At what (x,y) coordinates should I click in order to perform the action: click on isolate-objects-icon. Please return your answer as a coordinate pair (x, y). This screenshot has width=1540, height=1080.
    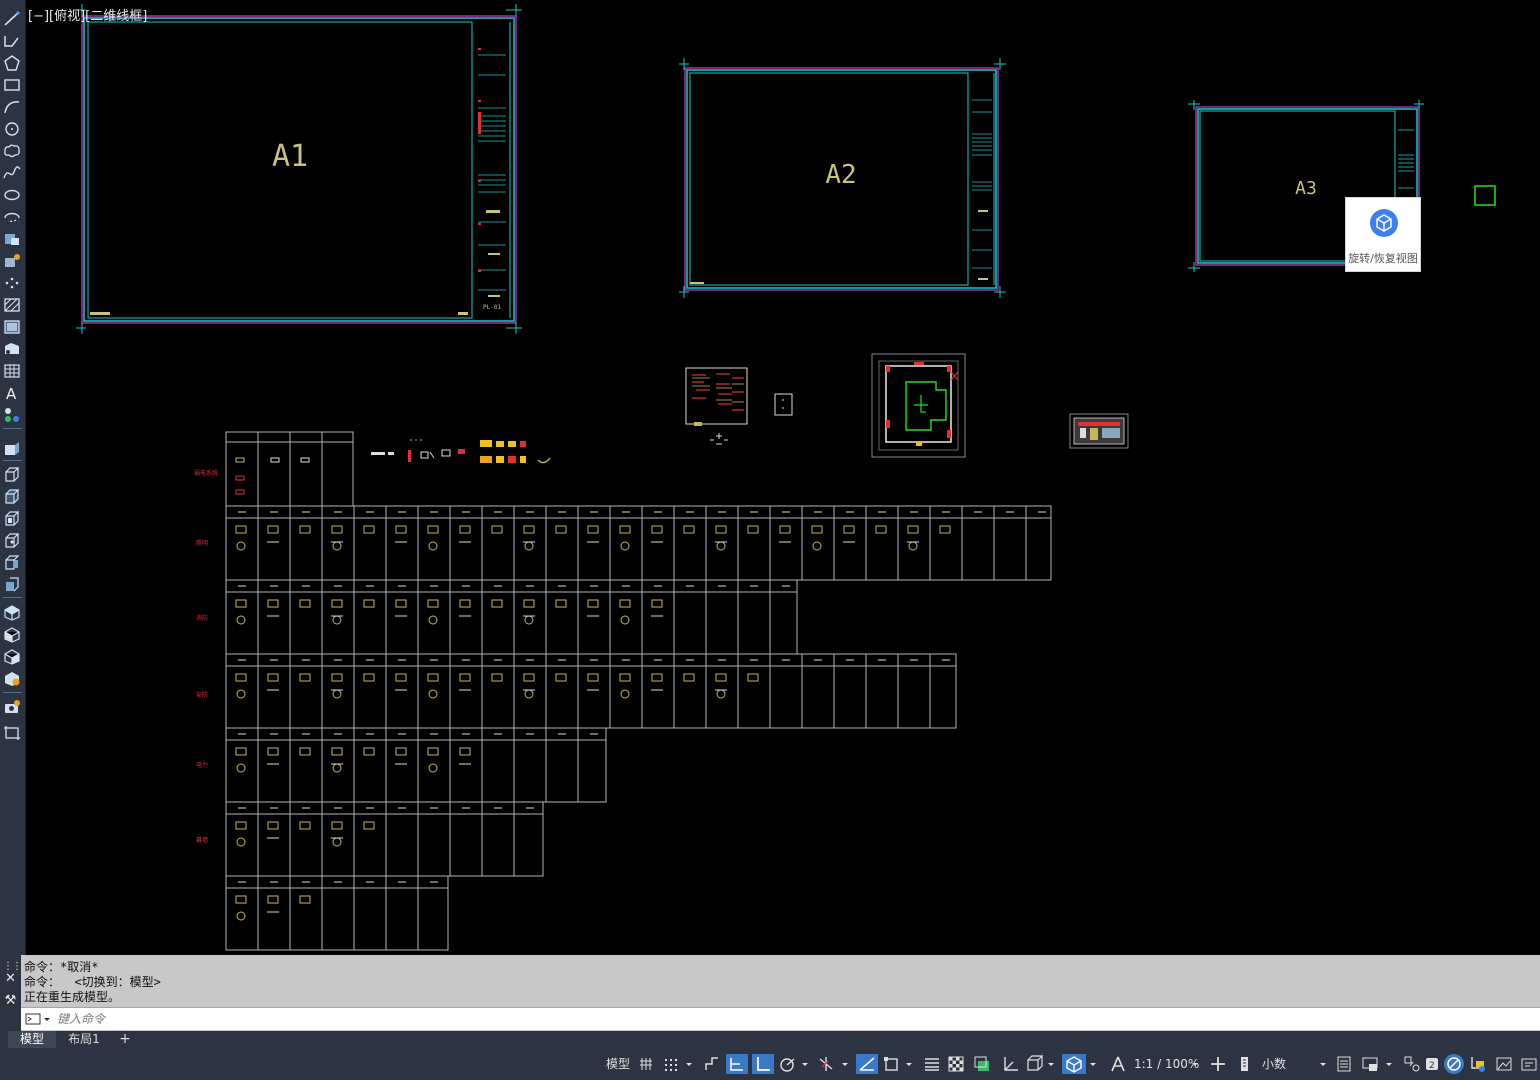
    Looking at the image, I should click on (1412, 1064).